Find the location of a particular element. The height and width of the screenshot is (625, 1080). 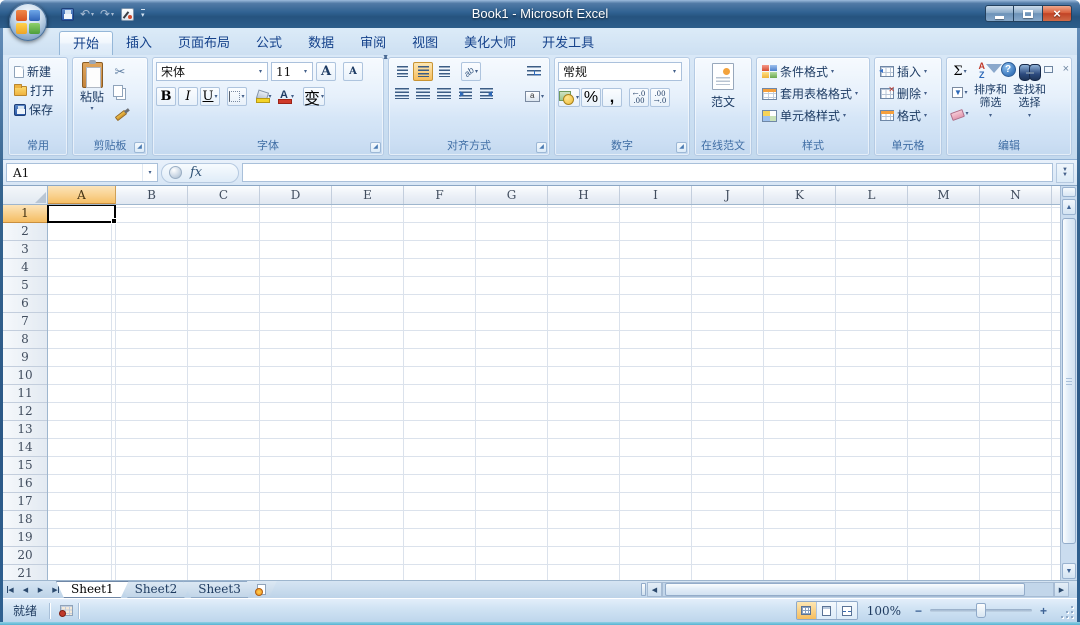

office-button is located at coordinates (28, 22).